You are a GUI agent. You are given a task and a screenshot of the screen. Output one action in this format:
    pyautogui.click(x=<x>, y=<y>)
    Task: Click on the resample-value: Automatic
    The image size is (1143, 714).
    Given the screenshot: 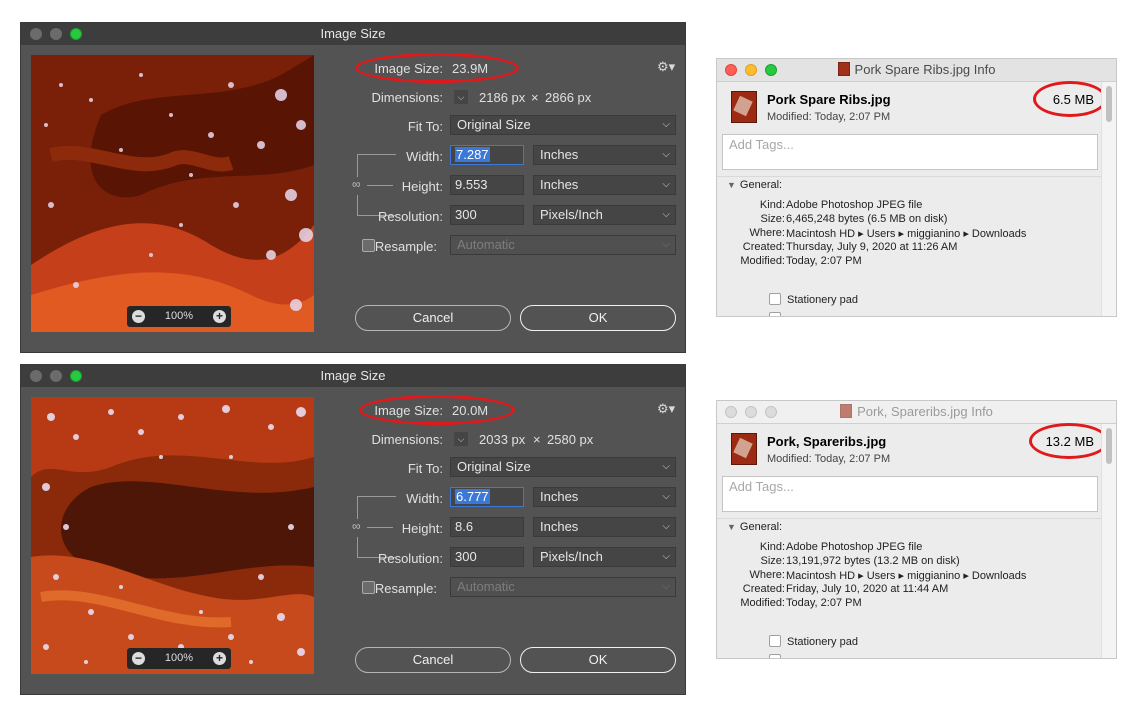 What is the action you would take?
    pyautogui.click(x=486, y=244)
    